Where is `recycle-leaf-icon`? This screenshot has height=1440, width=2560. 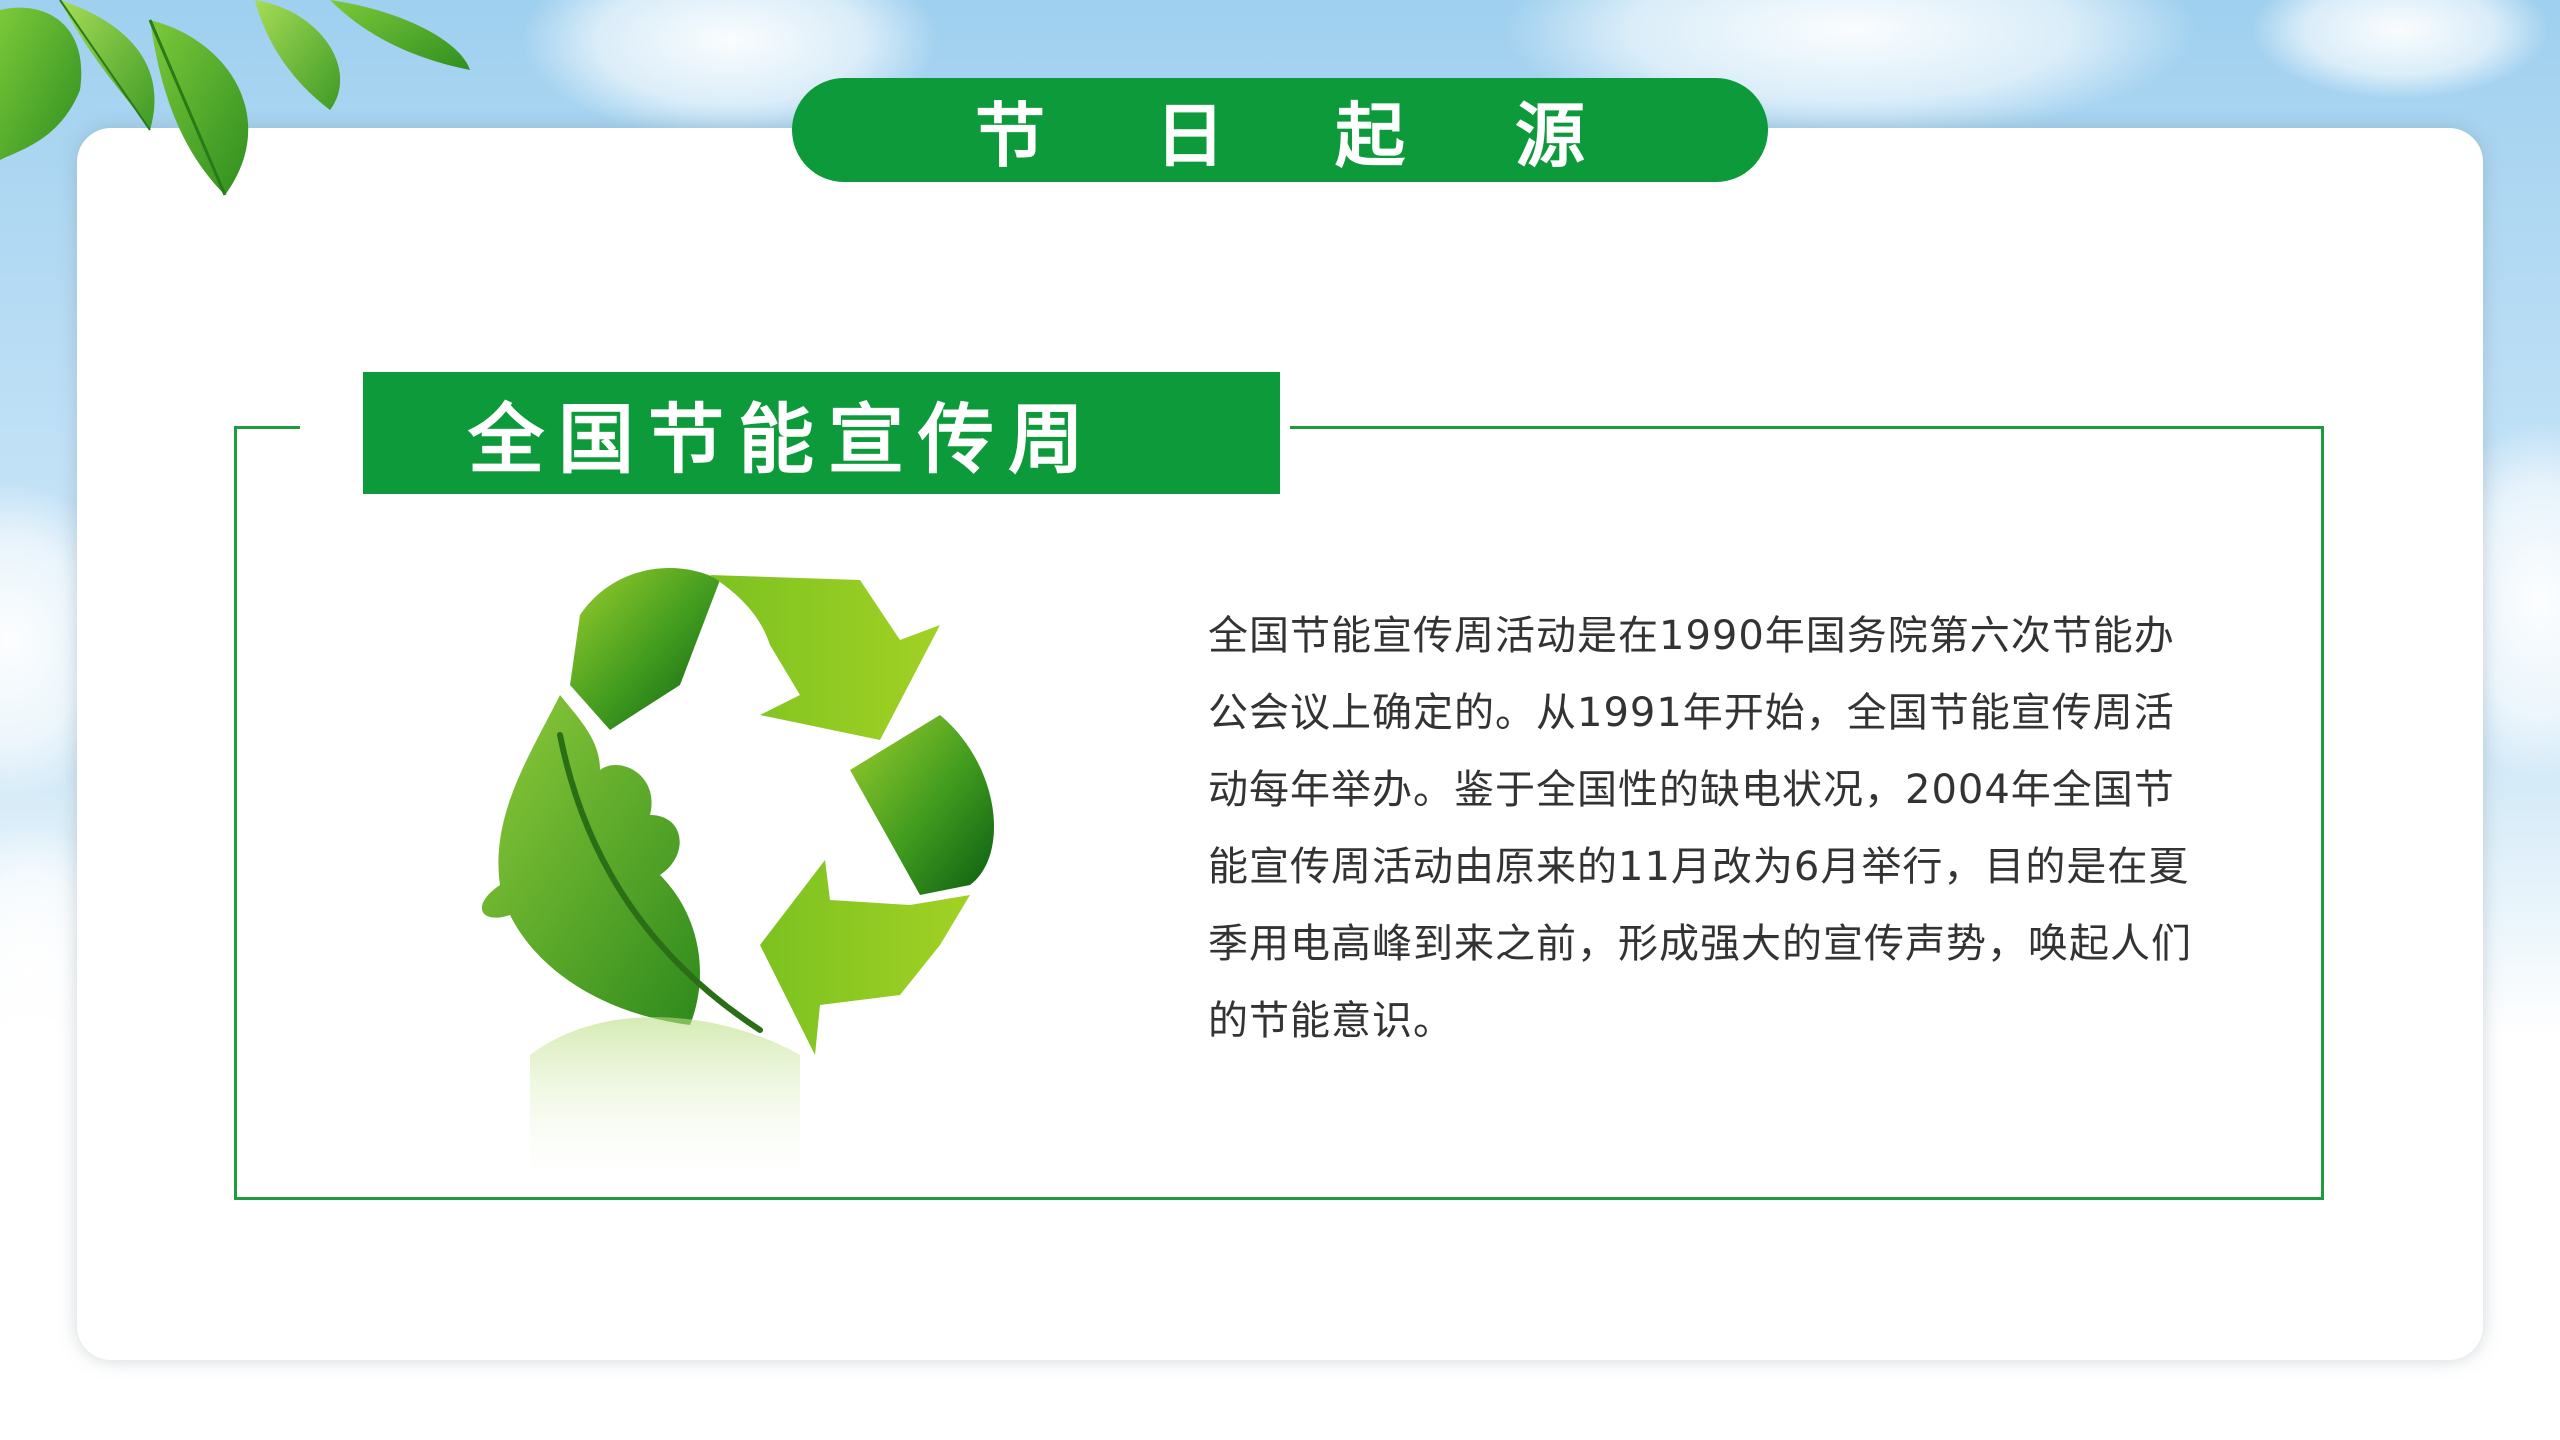 recycle-leaf-icon is located at coordinates (737, 881).